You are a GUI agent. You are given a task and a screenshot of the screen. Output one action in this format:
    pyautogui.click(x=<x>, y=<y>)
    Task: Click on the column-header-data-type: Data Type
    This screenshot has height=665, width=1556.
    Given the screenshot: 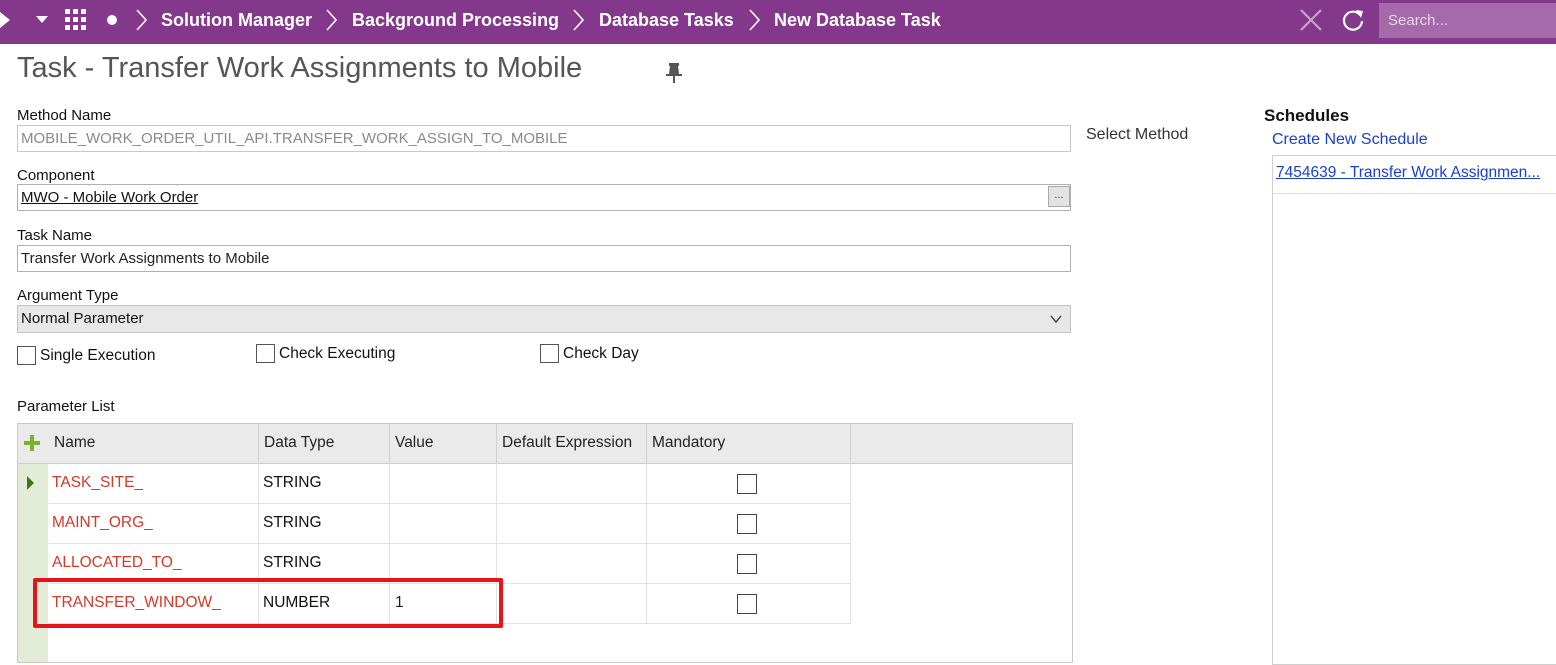 What is the action you would take?
    pyautogui.click(x=324, y=443)
    